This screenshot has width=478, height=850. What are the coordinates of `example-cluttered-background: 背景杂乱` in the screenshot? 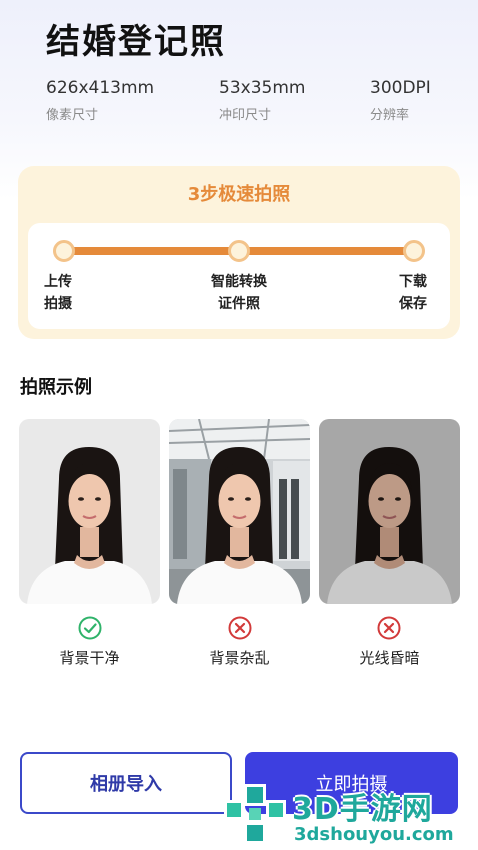 It's located at (239, 543).